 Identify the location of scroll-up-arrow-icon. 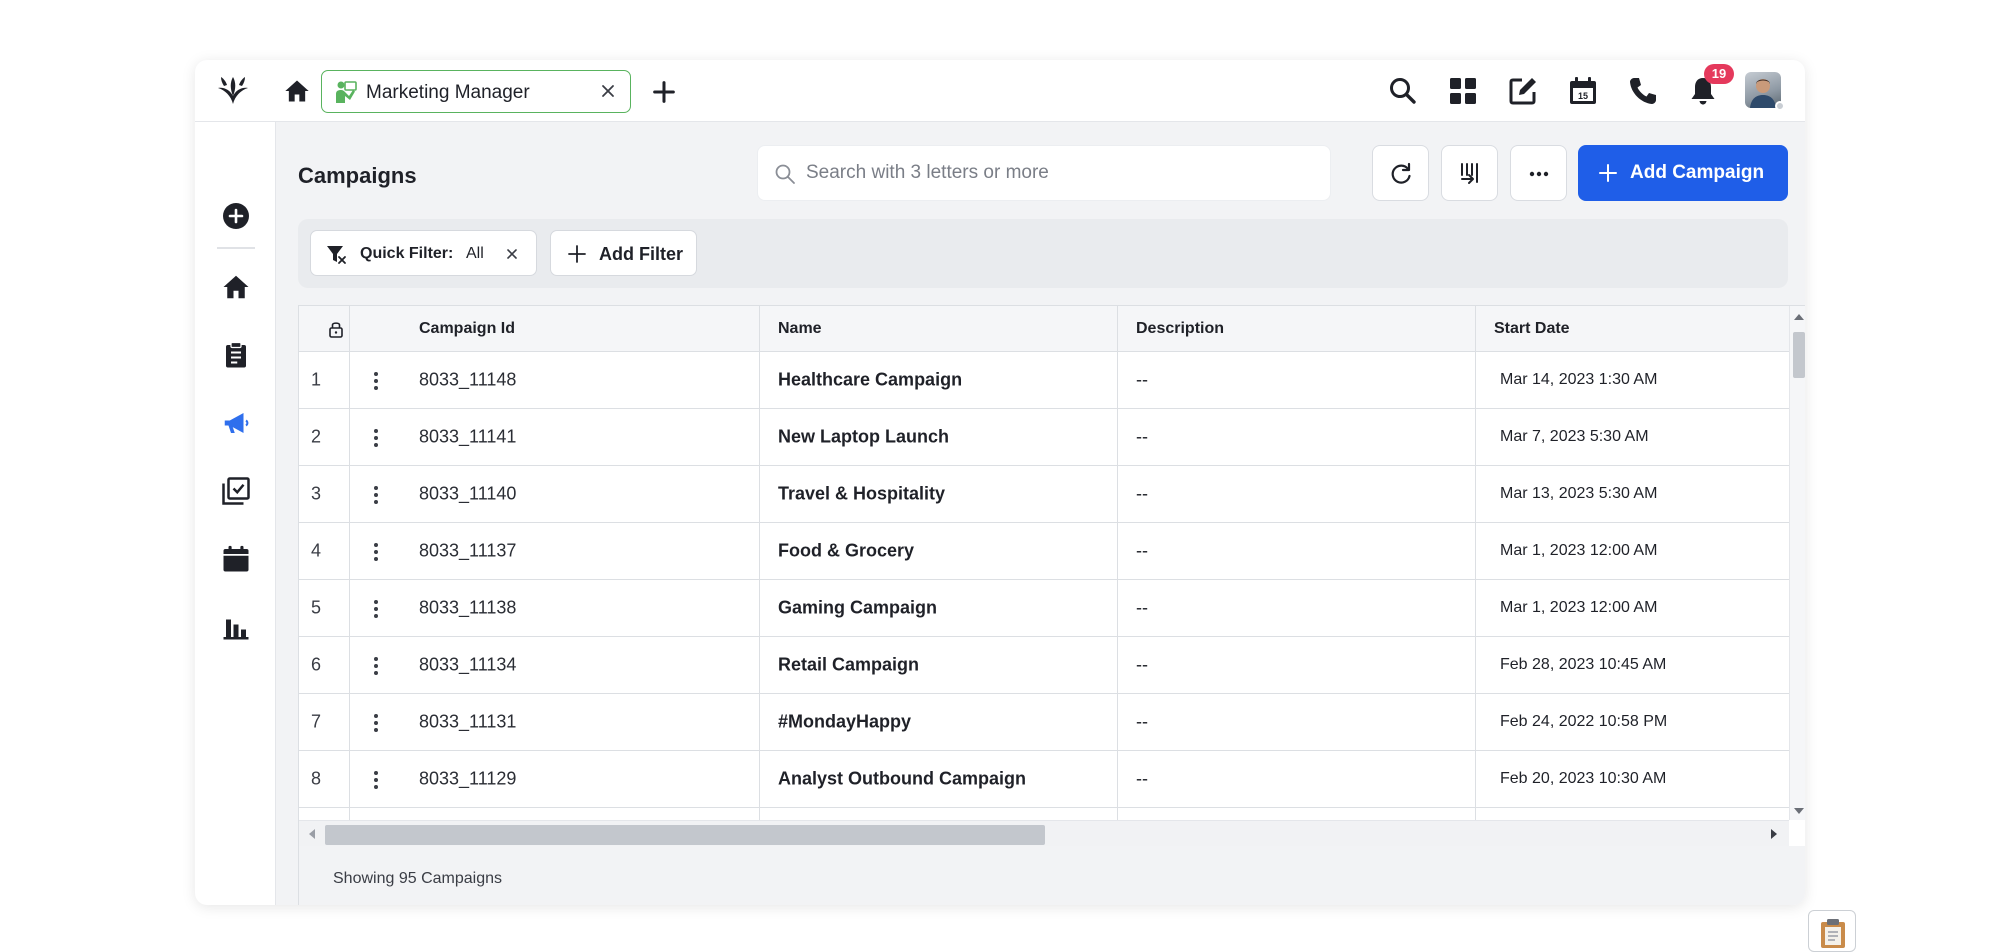
(1799, 317).